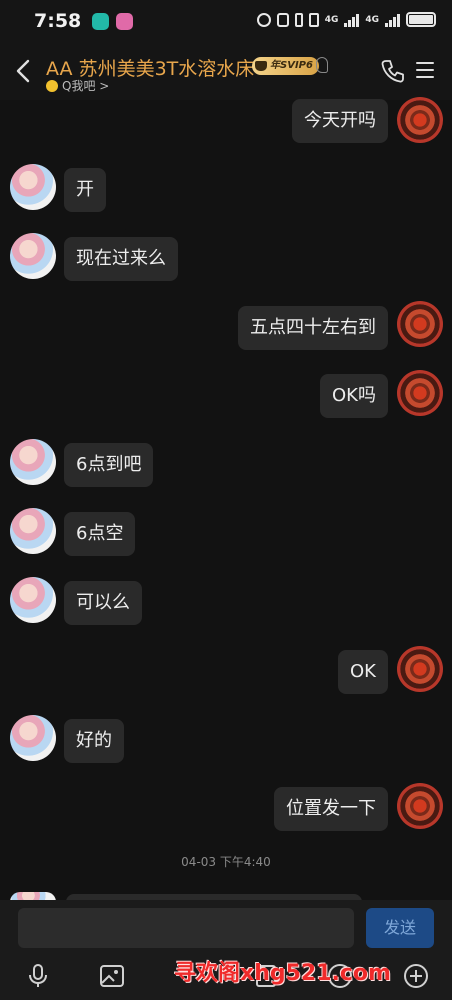 The height and width of the screenshot is (1000, 452). Describe the element at coordinates (285, 66) in the screenshot. I see `svip-badge: 年SVIP6` at that location.